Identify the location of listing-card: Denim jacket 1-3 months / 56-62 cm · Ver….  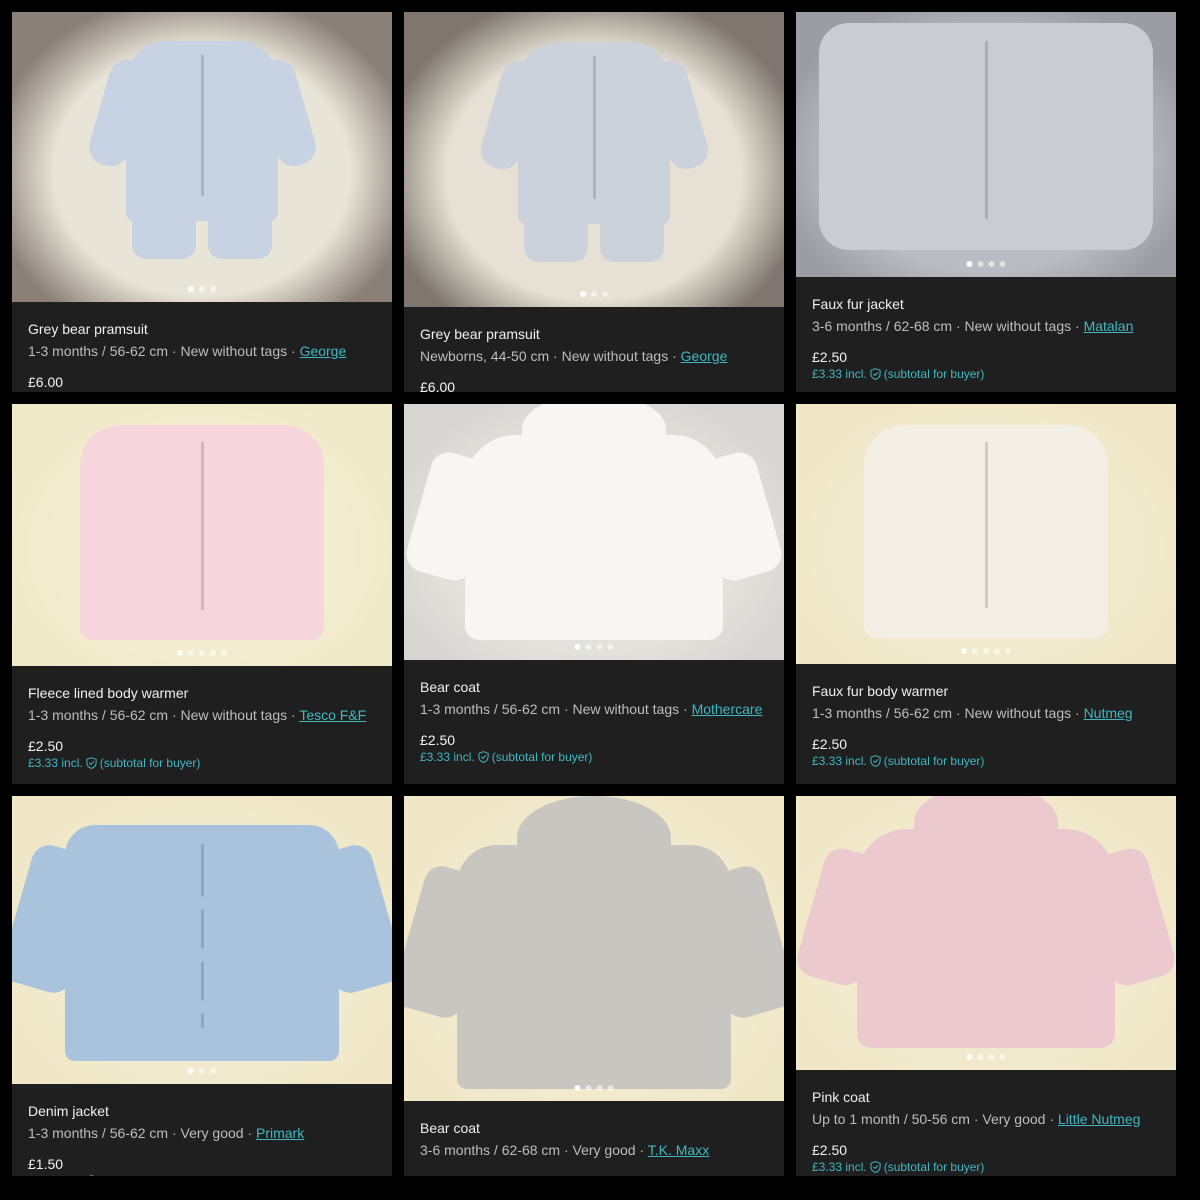
(202, 986).